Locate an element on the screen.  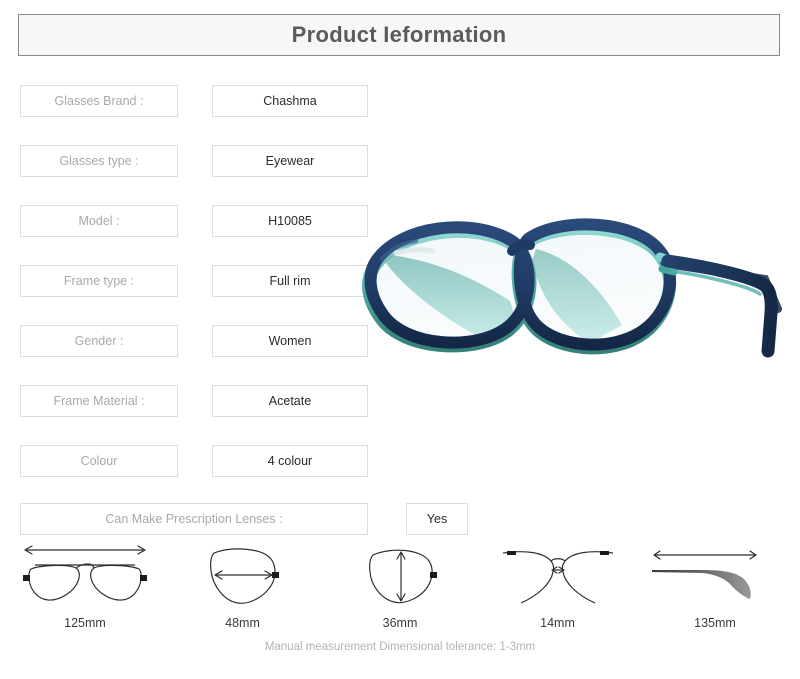
spec-label-text: Frame Material : is located at coordinates (99, 401).